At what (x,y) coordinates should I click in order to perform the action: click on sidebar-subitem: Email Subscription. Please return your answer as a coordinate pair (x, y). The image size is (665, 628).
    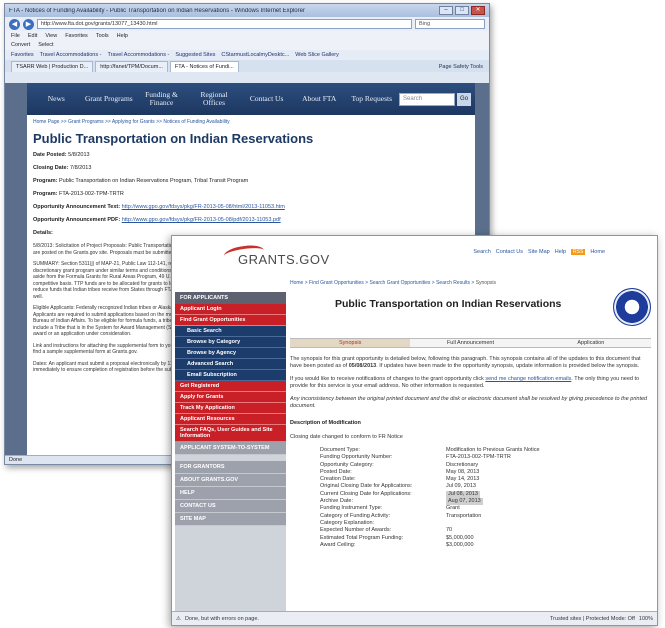
    Looking at the image, I should click on (230, 375).